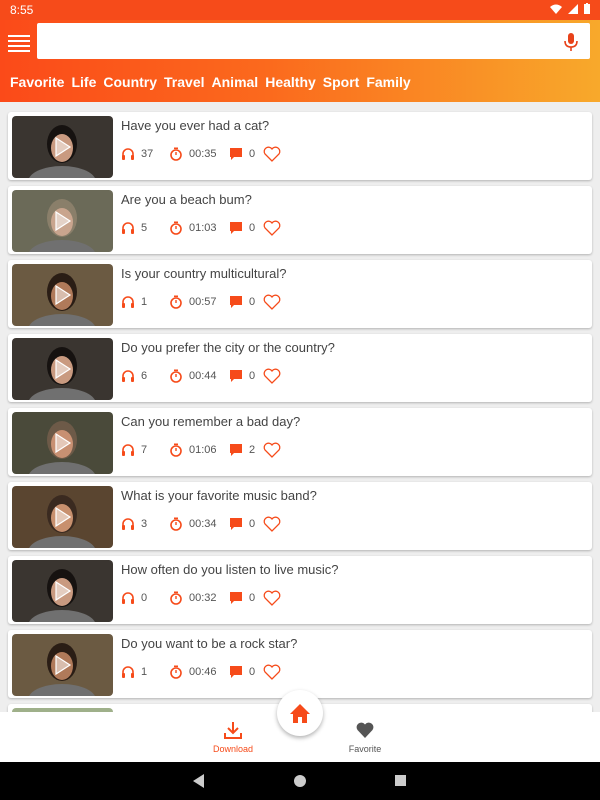 This screenshot has width=600, height=800. Describe the element at coordinates (184, 82) in the screenshot. I see `category-tab: Travel` at that location.